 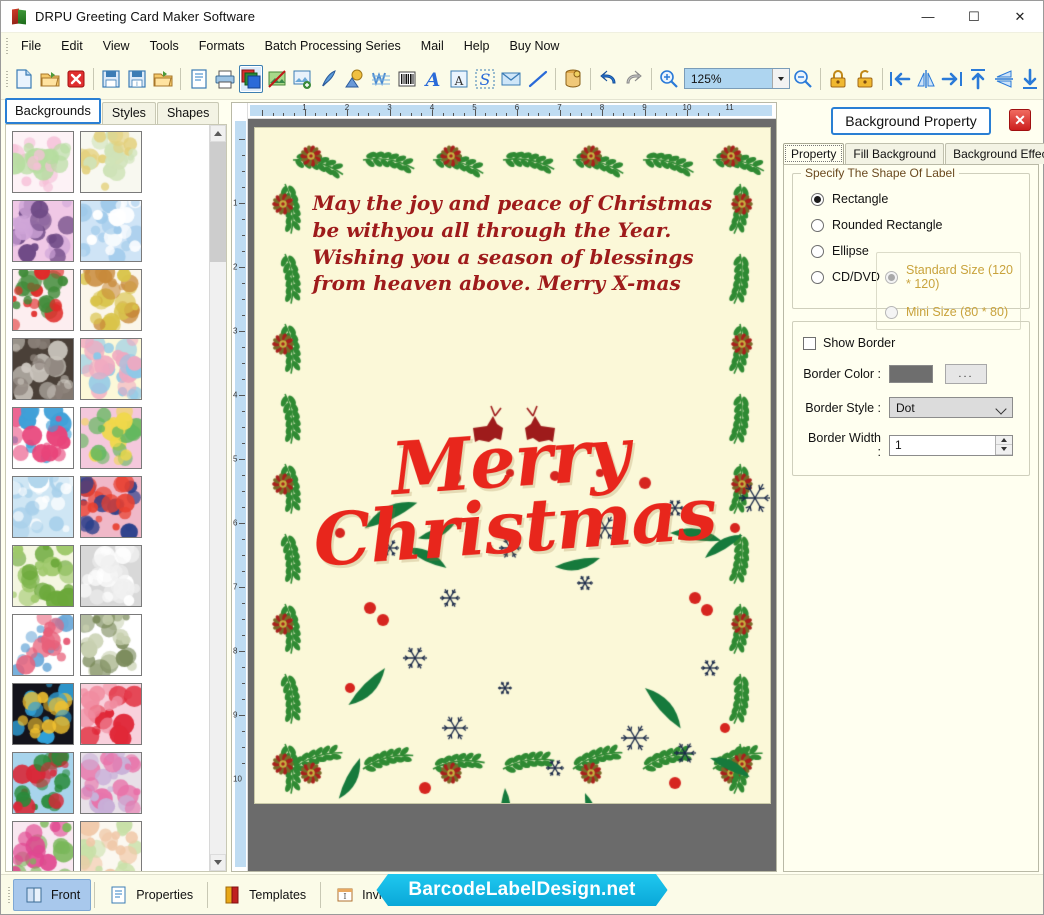 What do you see at coordinates (634, 79) in the screenshot?
I see `redo-icon` at bounding box center [634, 79].